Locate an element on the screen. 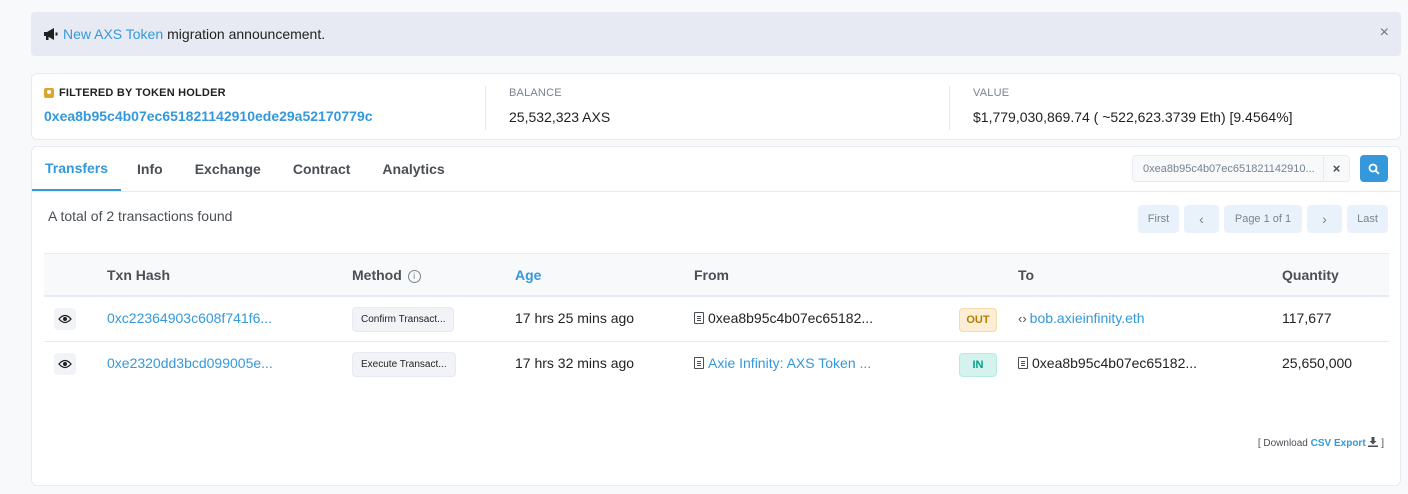  csv-export: [ Download CSV Export ] is located at coordinates (1321, 443).